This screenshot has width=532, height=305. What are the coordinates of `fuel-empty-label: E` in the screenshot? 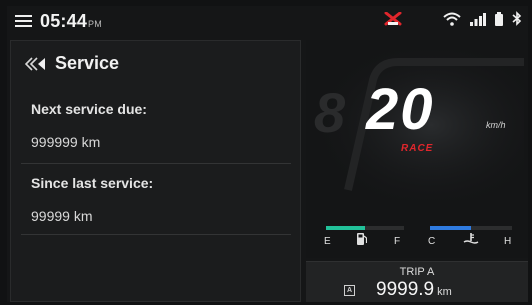 It's located at (327, 241).